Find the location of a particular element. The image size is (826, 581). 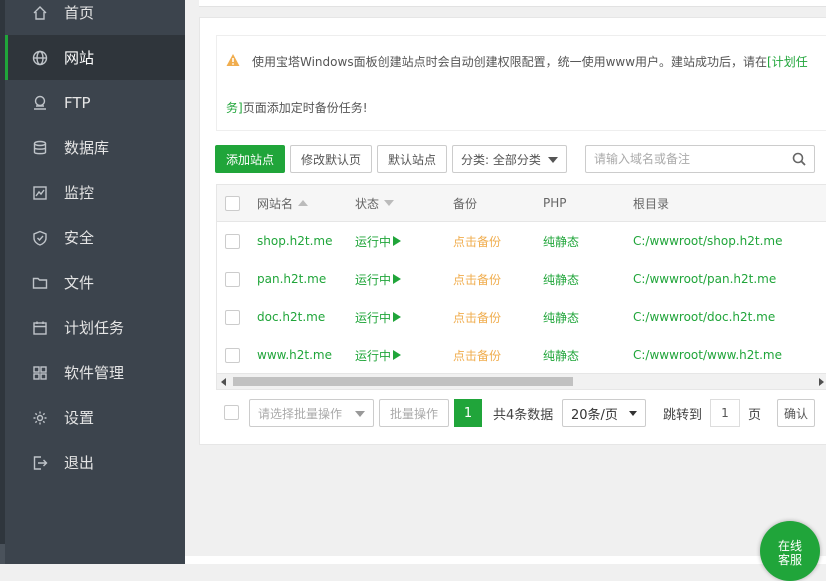

root-dir-link: C:/wwwroot/pan.h2t.me is located at coordinates (704, 279).